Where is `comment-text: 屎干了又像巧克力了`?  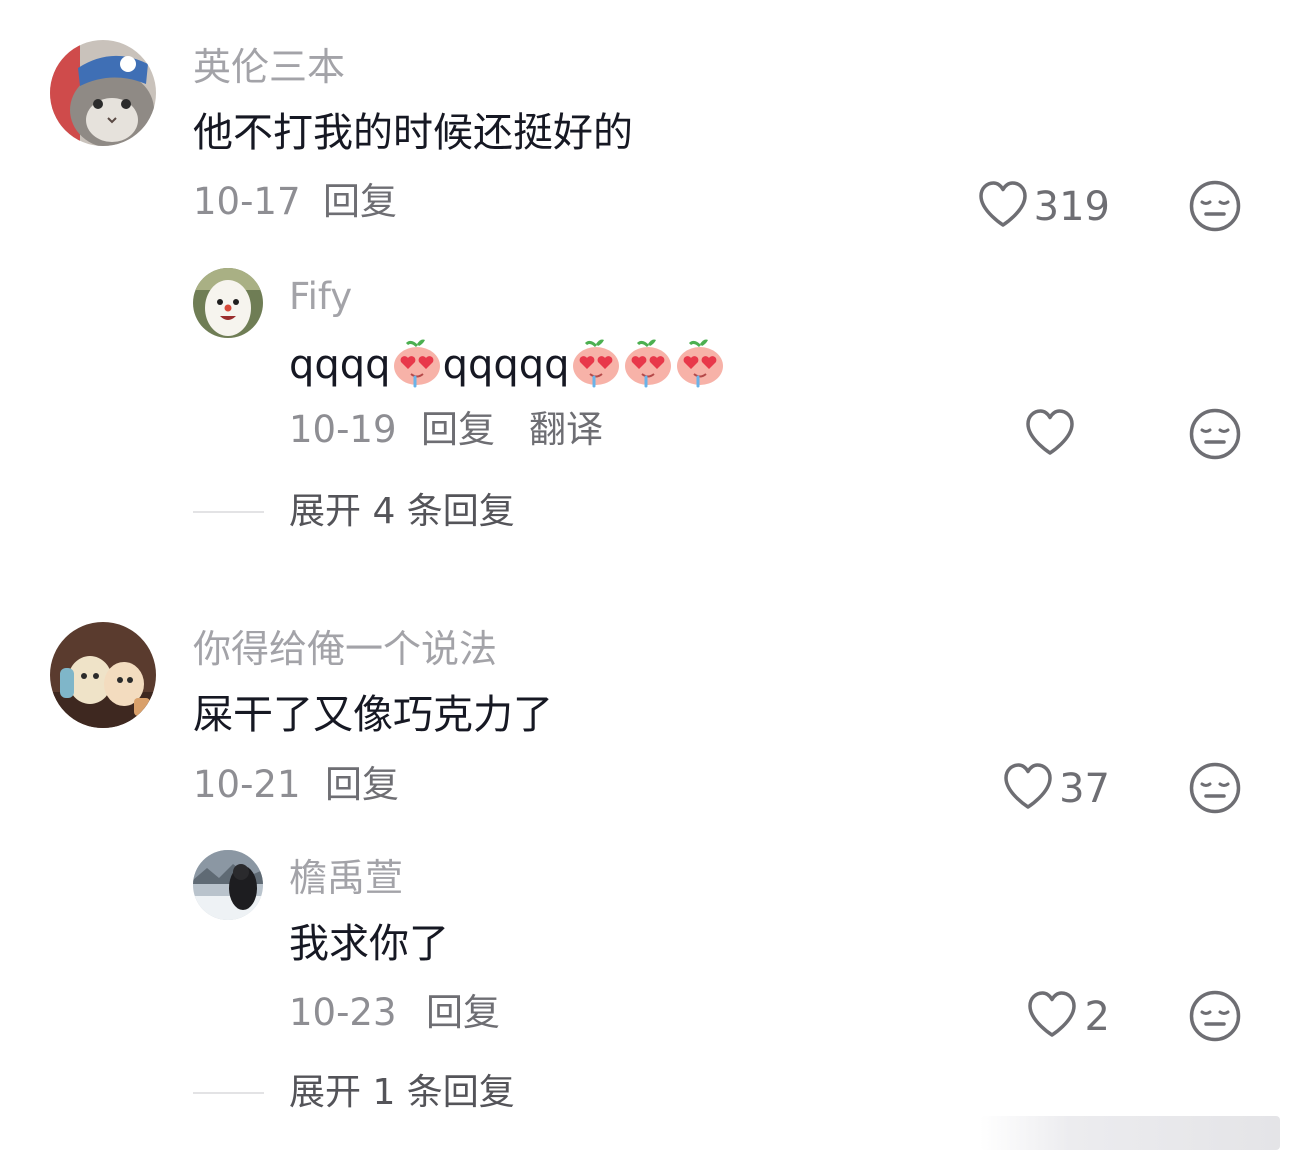 comment-text: 屎干了又像巧克力了 is located at coordinates (373, 715).